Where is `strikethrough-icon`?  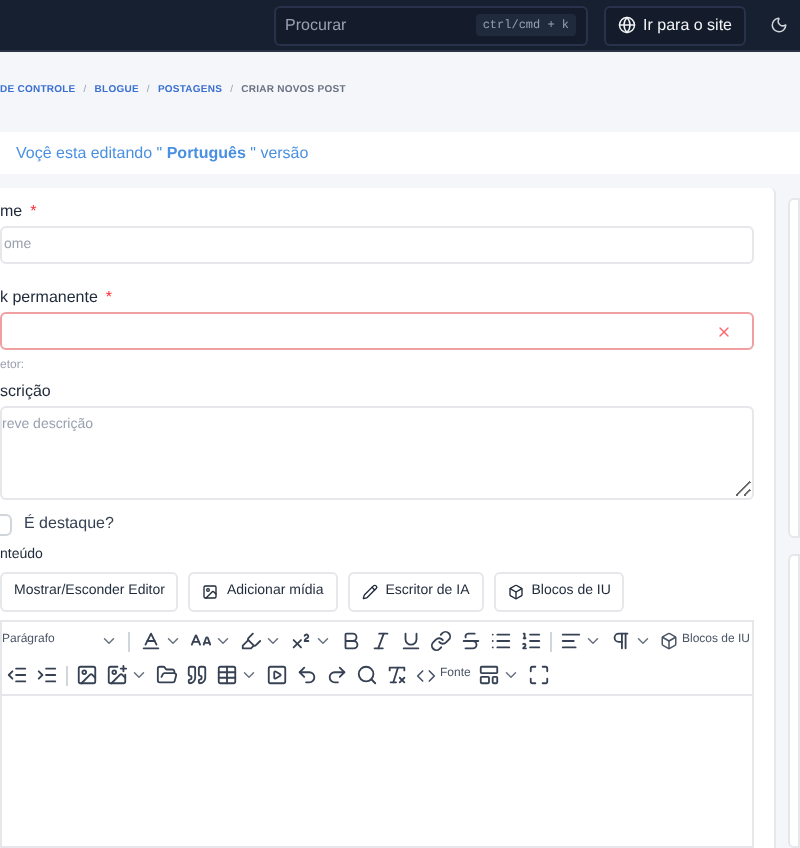 strikethrough-icon is located at coordinates (471, 641).